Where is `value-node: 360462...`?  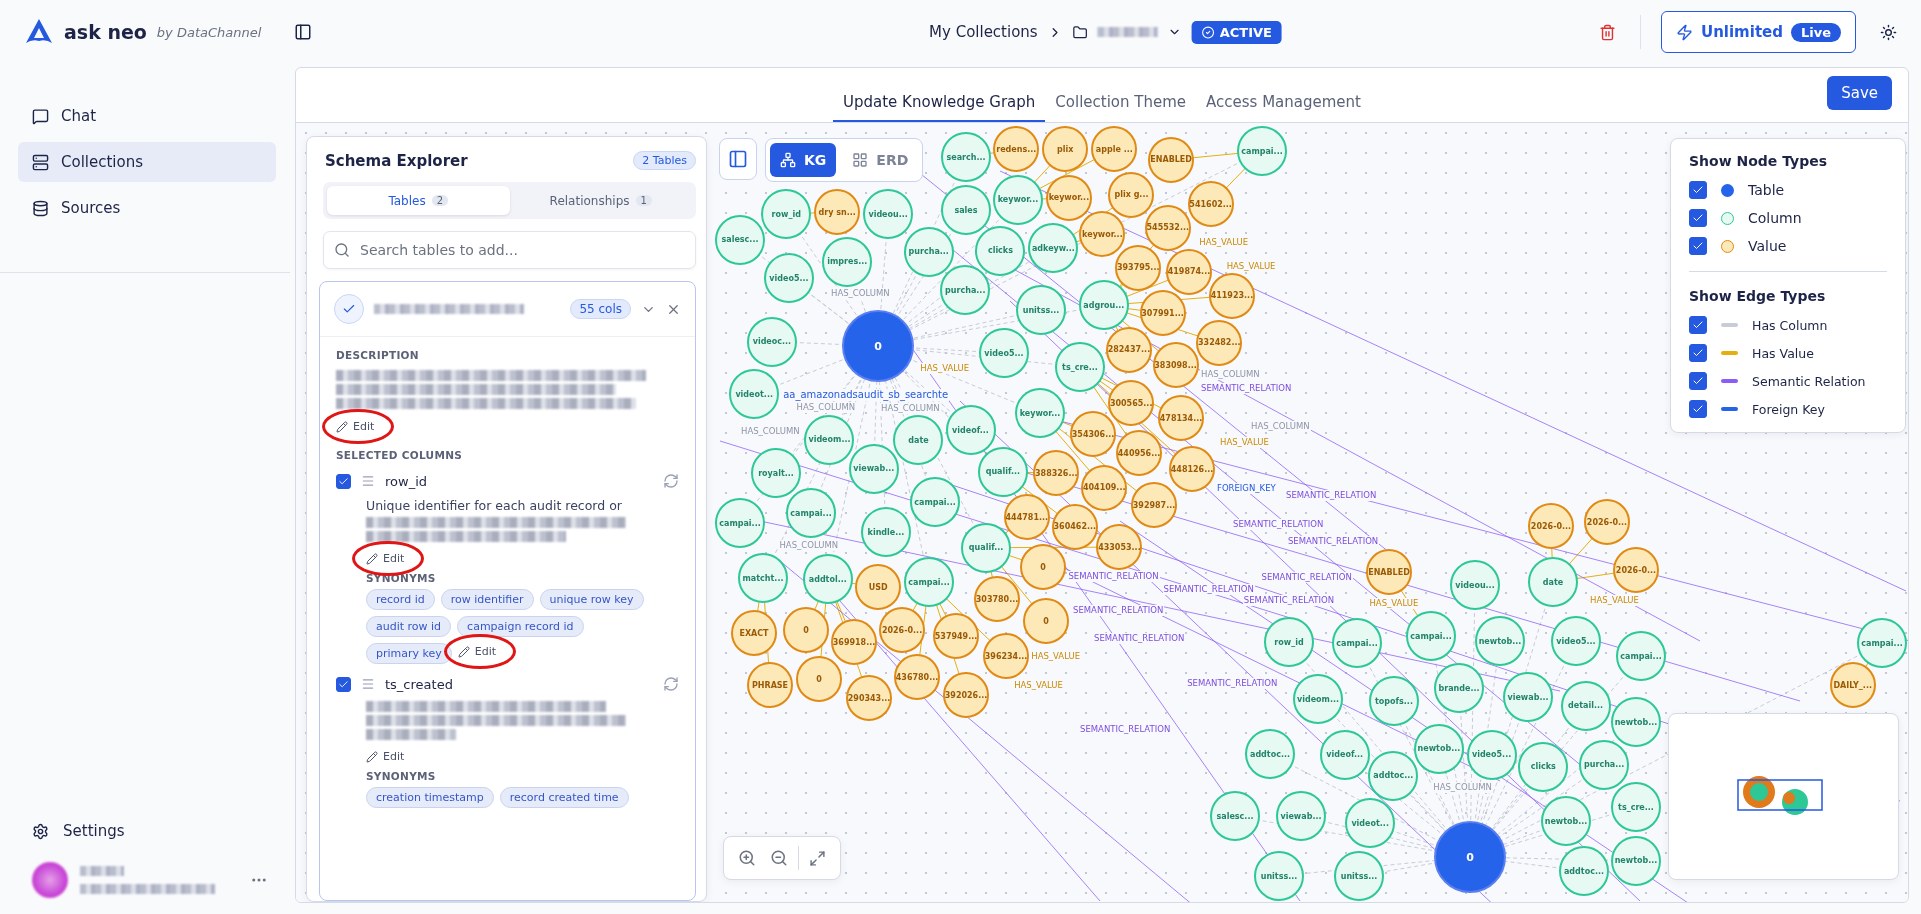 value-node: 360462... is located at coordinates (1074, 526).